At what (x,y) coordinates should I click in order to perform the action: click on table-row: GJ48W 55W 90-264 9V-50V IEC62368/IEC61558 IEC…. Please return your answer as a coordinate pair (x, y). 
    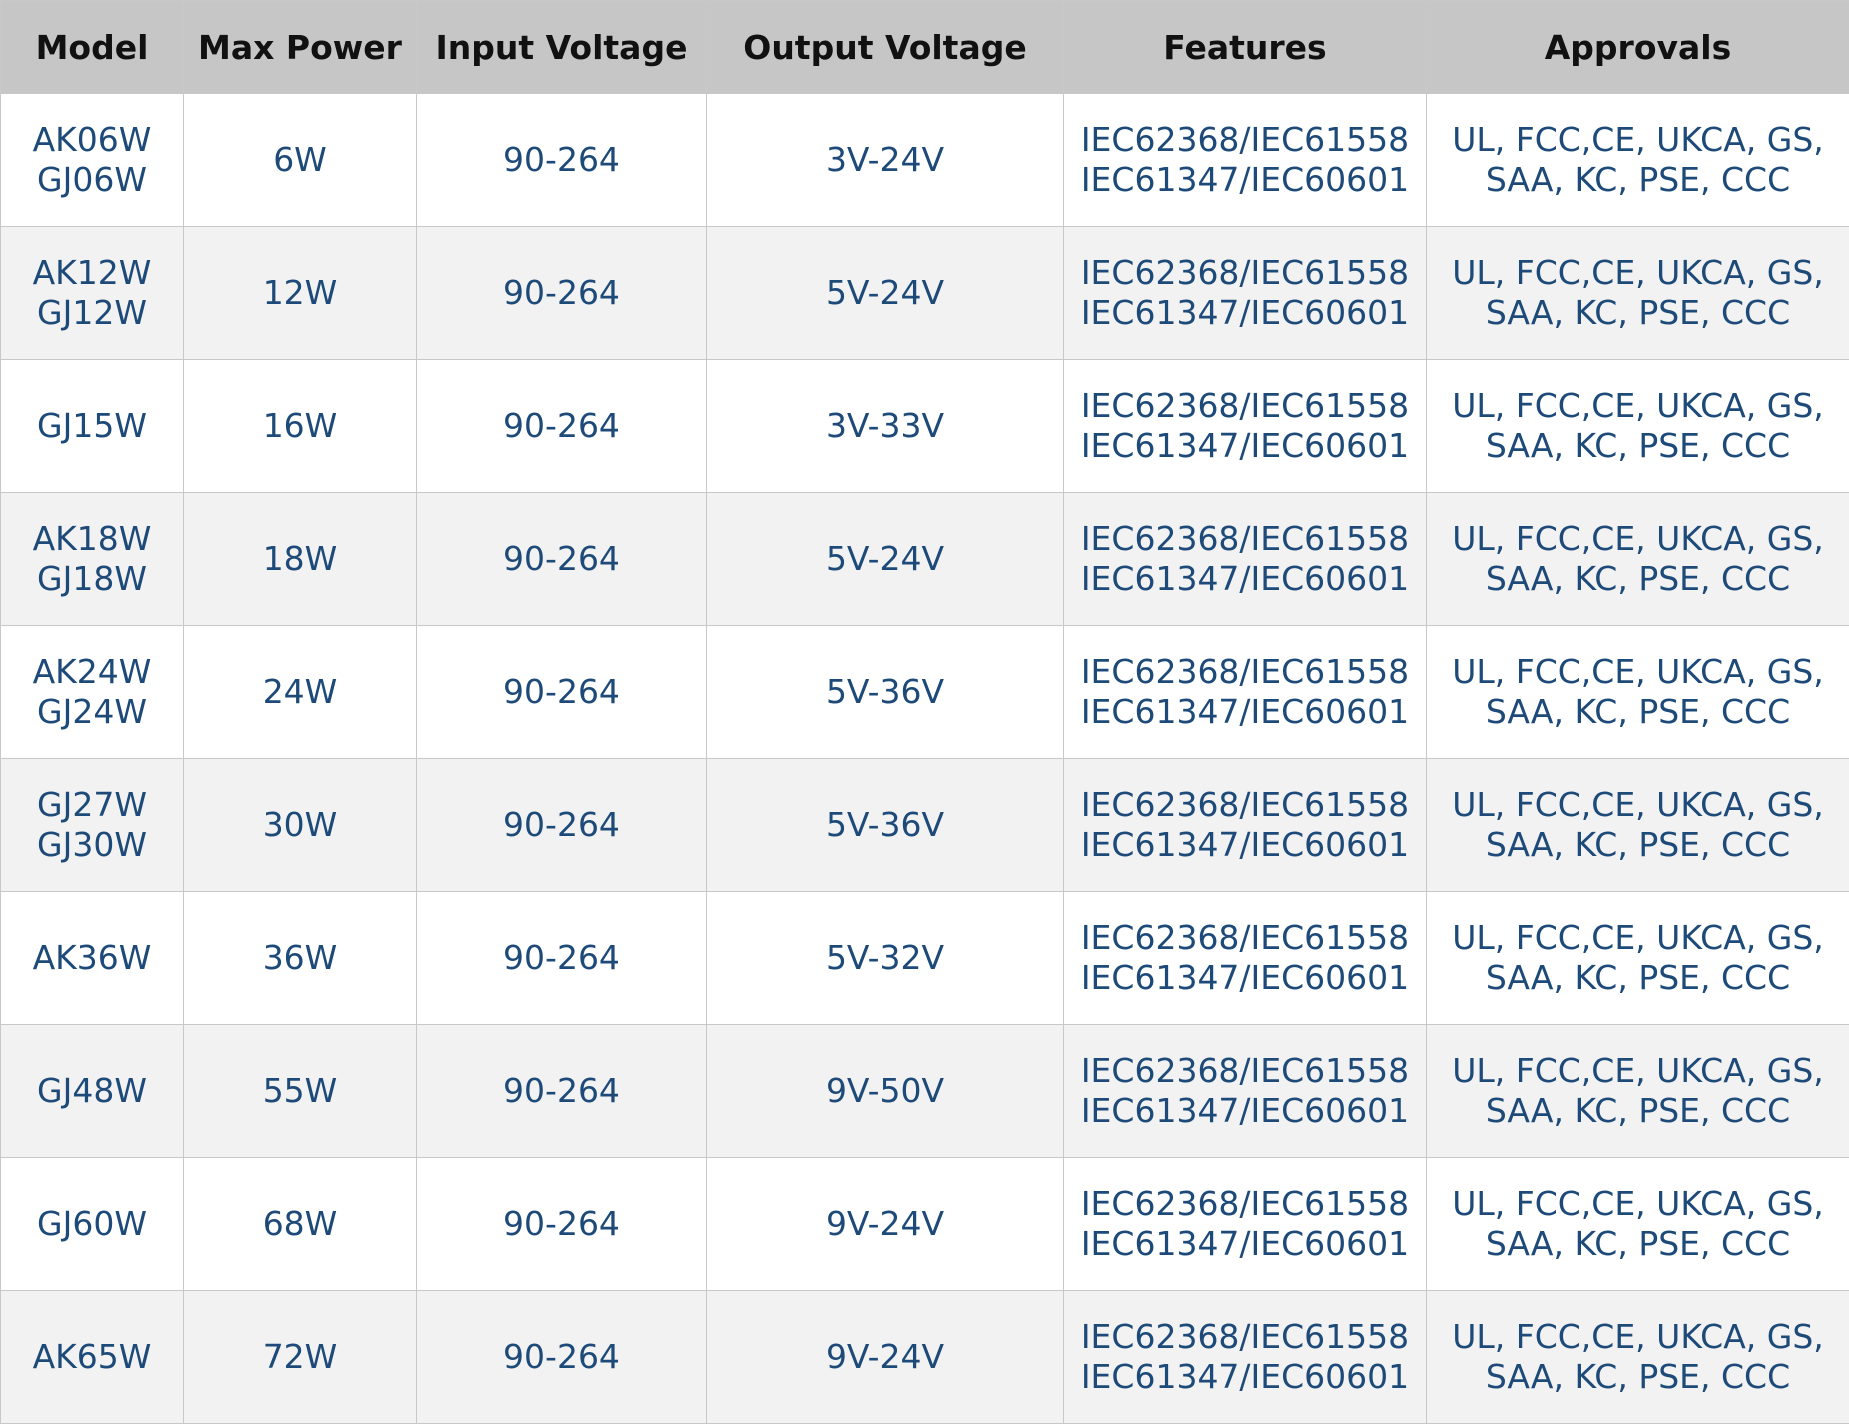
    Looking at the image, I should click on (924, 1091).